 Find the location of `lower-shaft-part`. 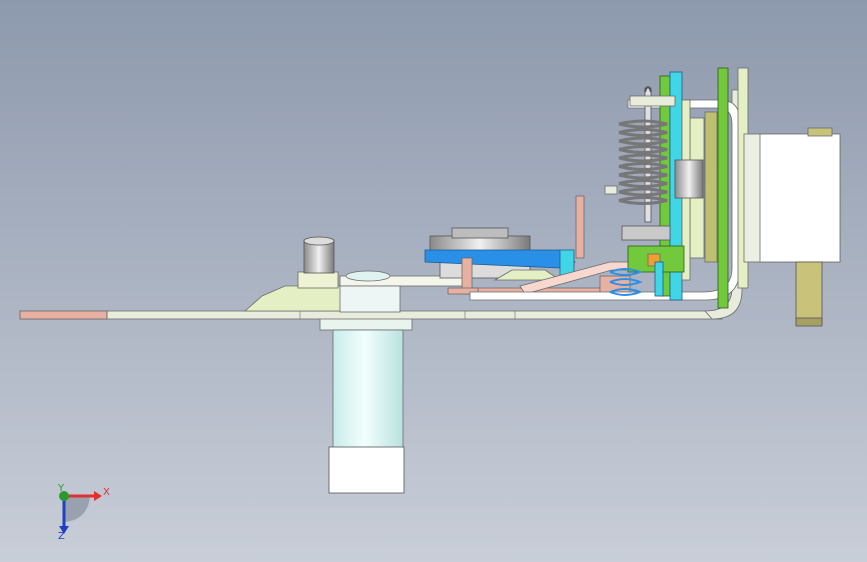

lower-shaft-part is located at coordinates (366, 405).